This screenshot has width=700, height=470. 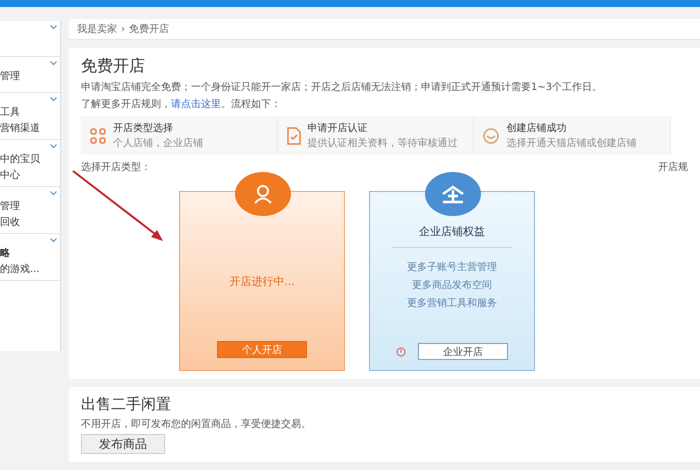 I want to click on notice-text: 申请淘宝店铺完全免费；一个身份证只能开一家店；开店之后店铺无法注销；申请到正式开通预计需要1~3个工作日。, so click(x=342, y=87).